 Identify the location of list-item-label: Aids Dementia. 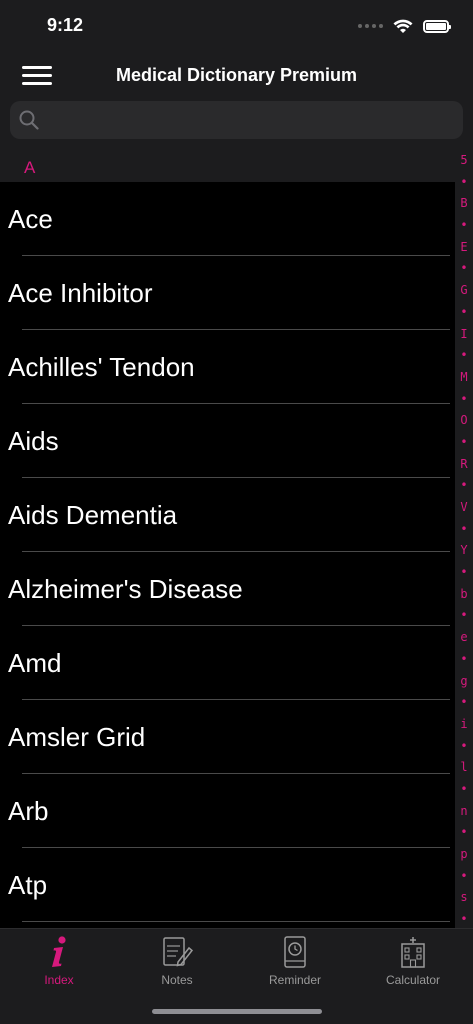
(93, 515).